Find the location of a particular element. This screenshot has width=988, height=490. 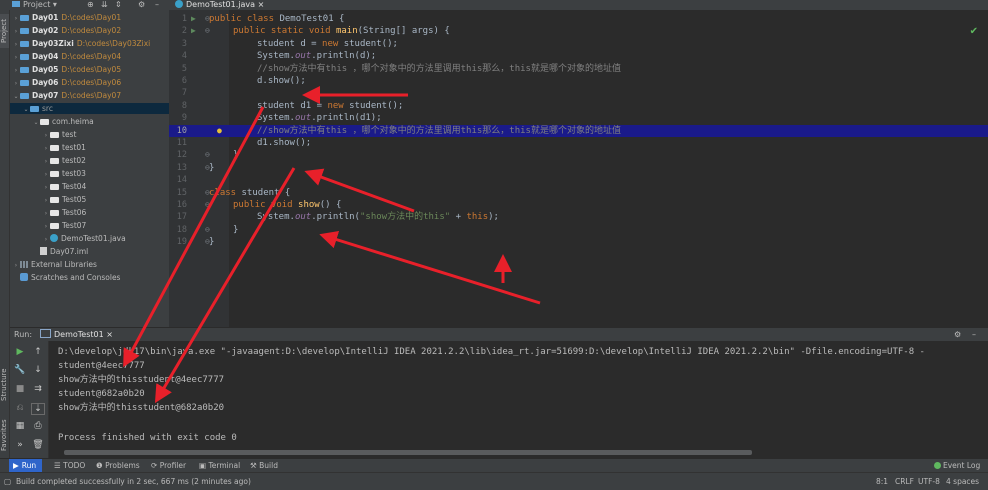

profiler-tool-button: ⟳ Profiler is located at coordinates (168, 466).